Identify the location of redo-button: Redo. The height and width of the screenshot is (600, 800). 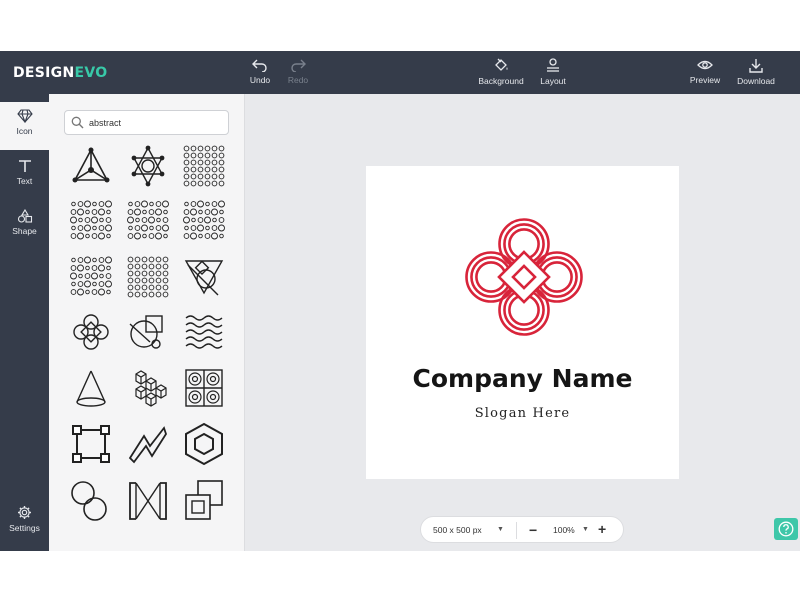
(298, 74).